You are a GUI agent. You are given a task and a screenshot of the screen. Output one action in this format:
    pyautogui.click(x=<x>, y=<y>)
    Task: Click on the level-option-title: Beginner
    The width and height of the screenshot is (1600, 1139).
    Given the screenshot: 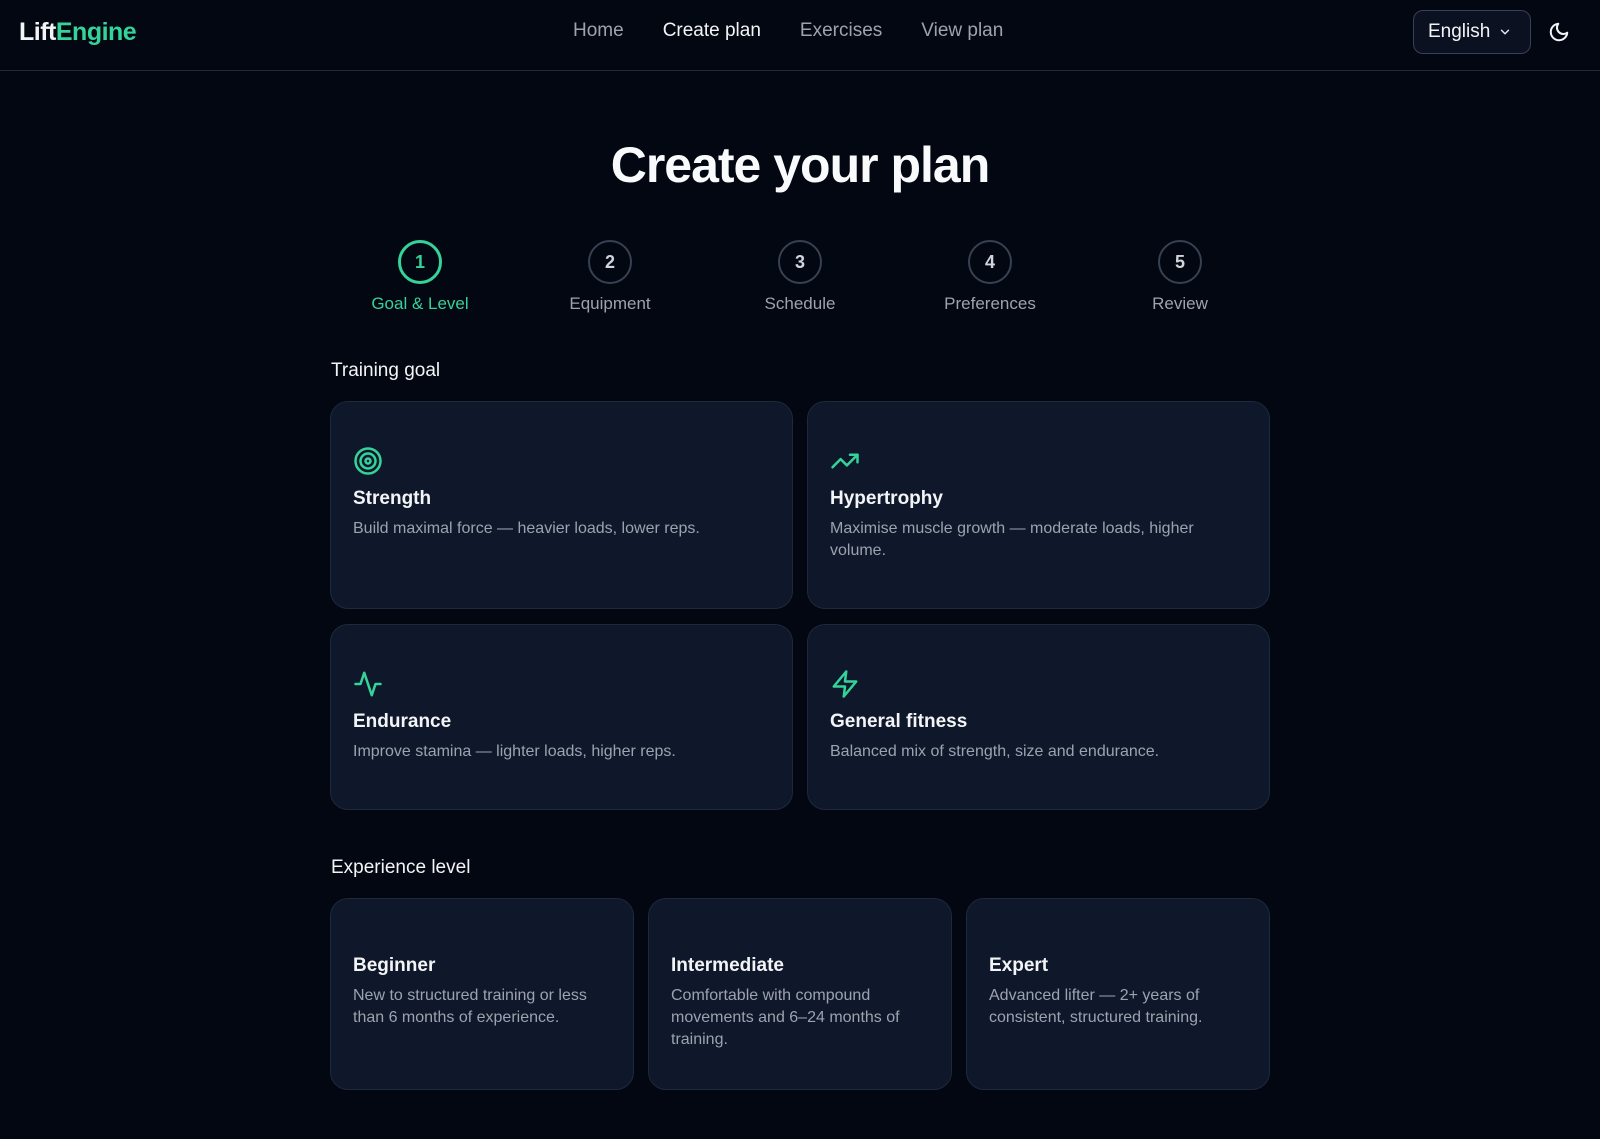 What is the action you would take?
    pyautogui.click(x=394, y=965)
    